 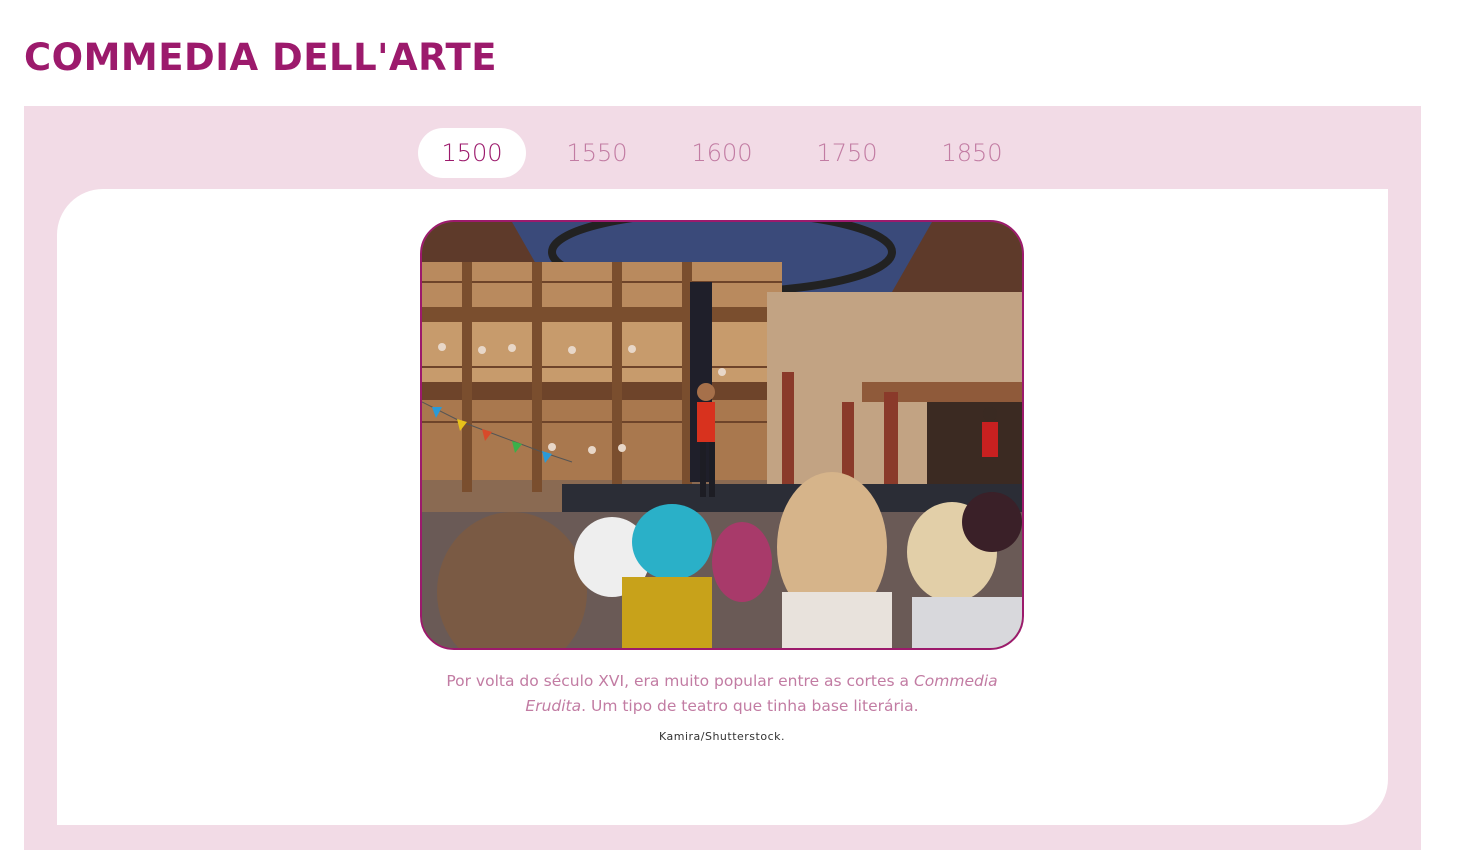 What do you see at coordinates (260, 57) in the screenshot?
I see `page-title: COMMEDIA DELL'ARTE` at bounding box center [260, 57].